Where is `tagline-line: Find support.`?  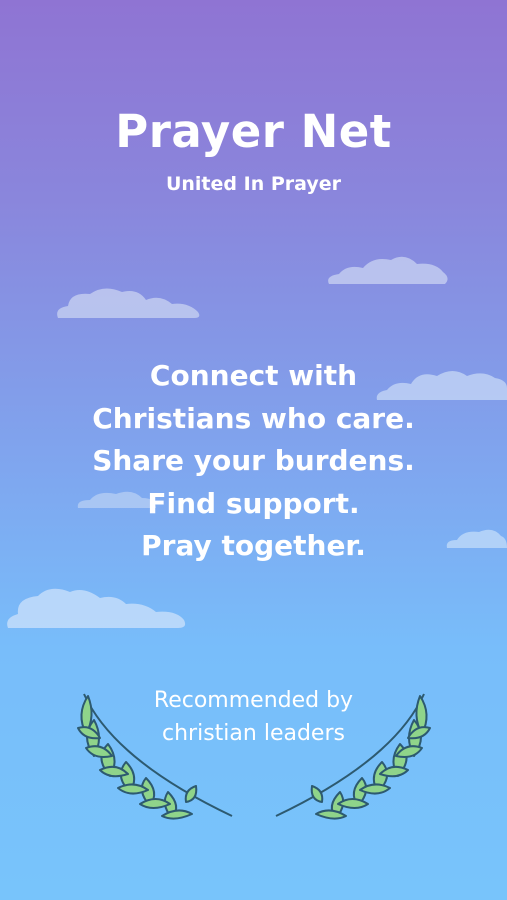
tagline-line: Find support. is located at coordinates (253, 503).